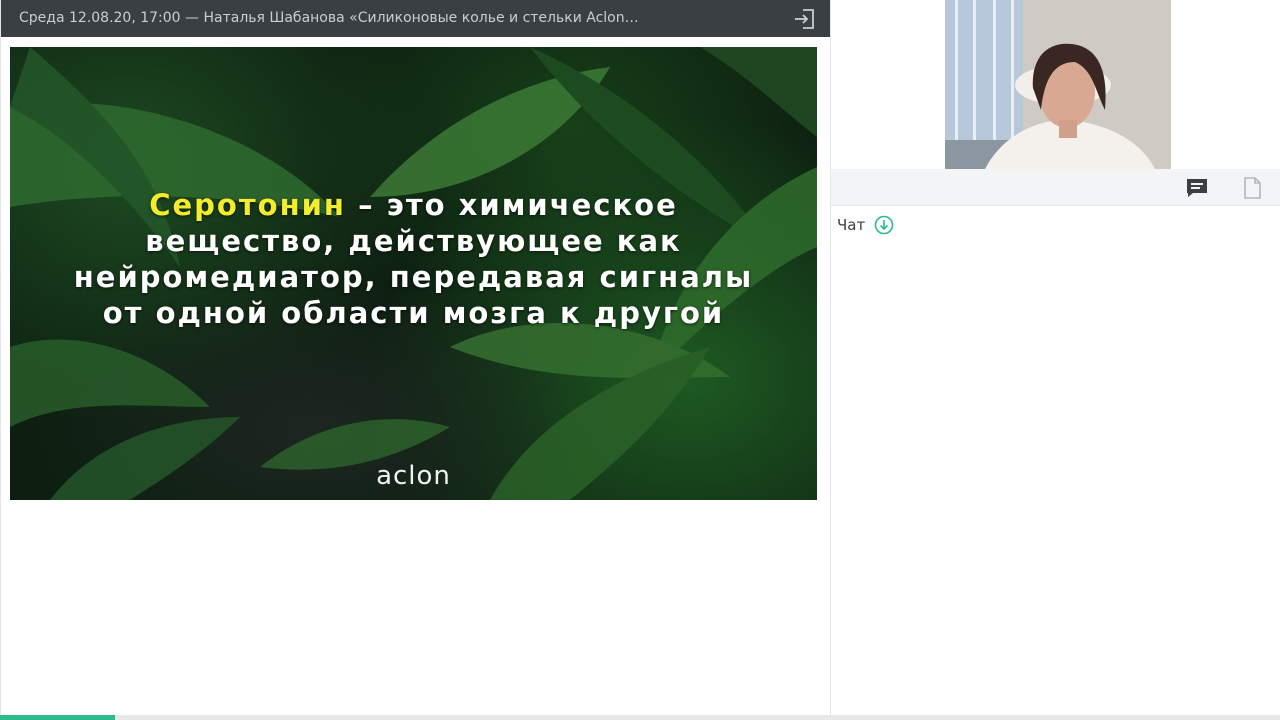 The image size is (1280, 720). Describe the element at coordinates (413, 277) in the screenshot. I see `slide-line-3: нейромедиатор, передавая сигналы` at that location.